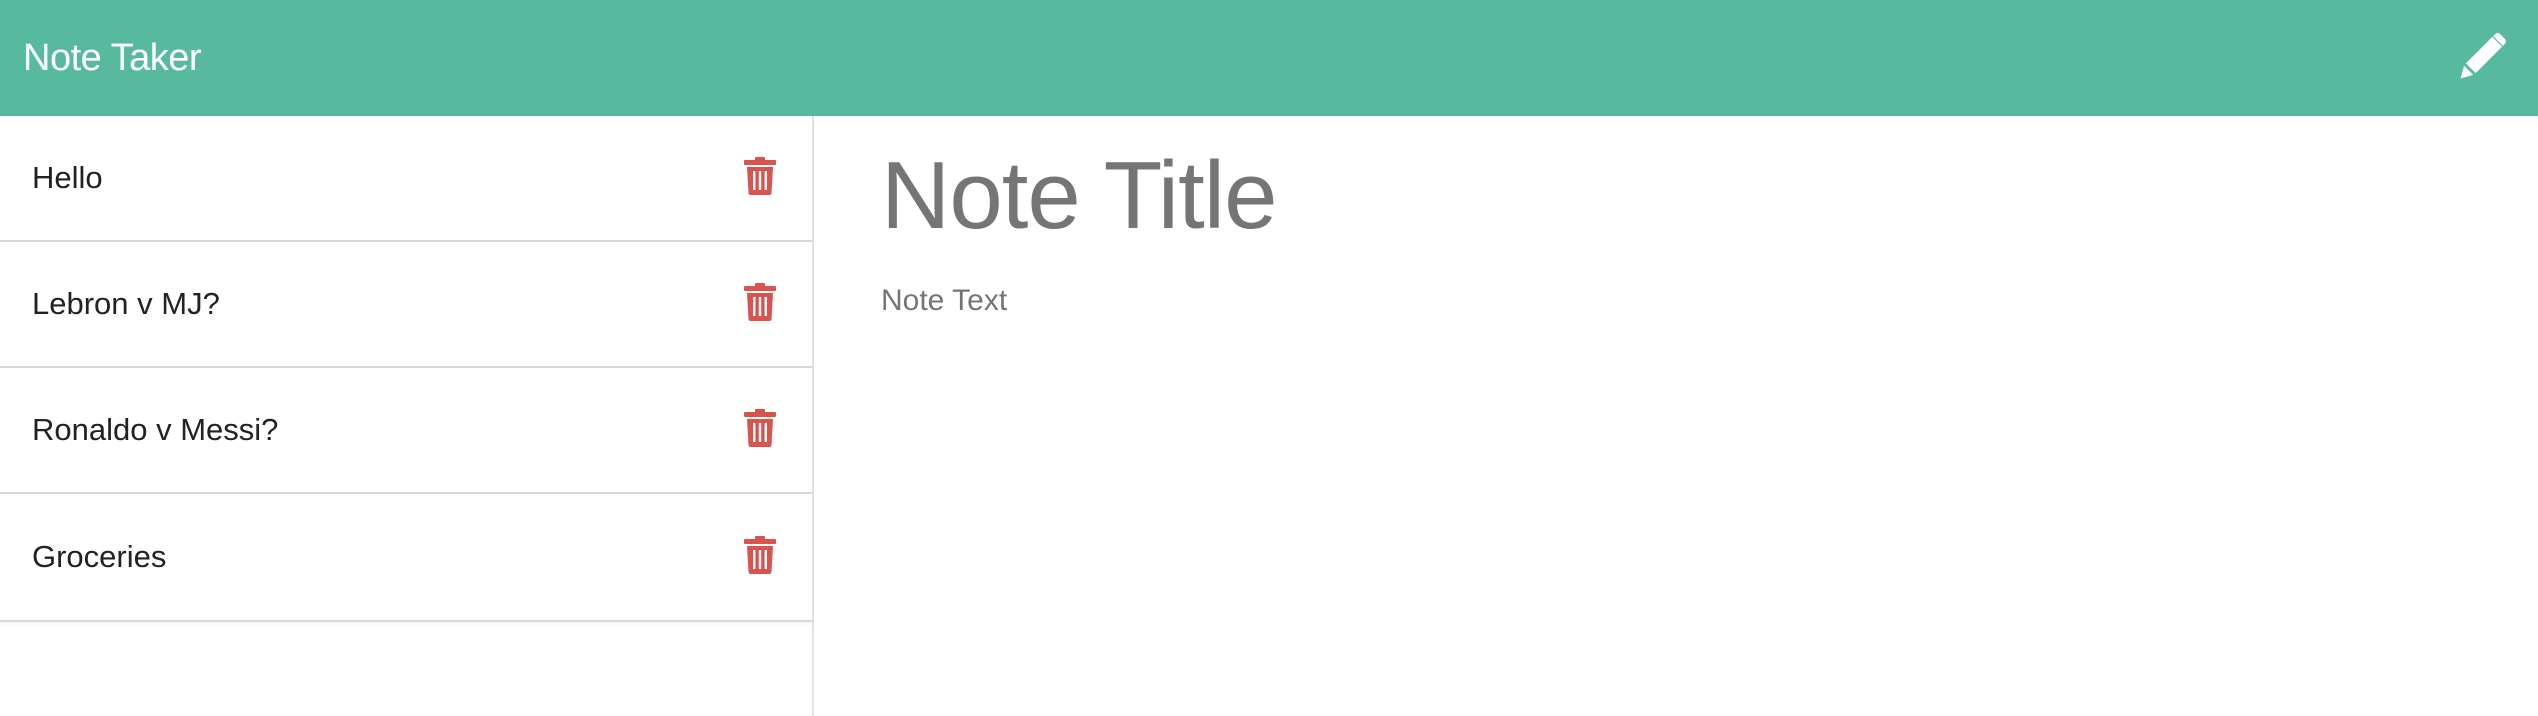 The height and width of the screenshot is (716, 2538). What do you see at coordinates (406, 557) in the screenshot?
I see `note-list-item: Groceries` at bounding box center [406, 557].